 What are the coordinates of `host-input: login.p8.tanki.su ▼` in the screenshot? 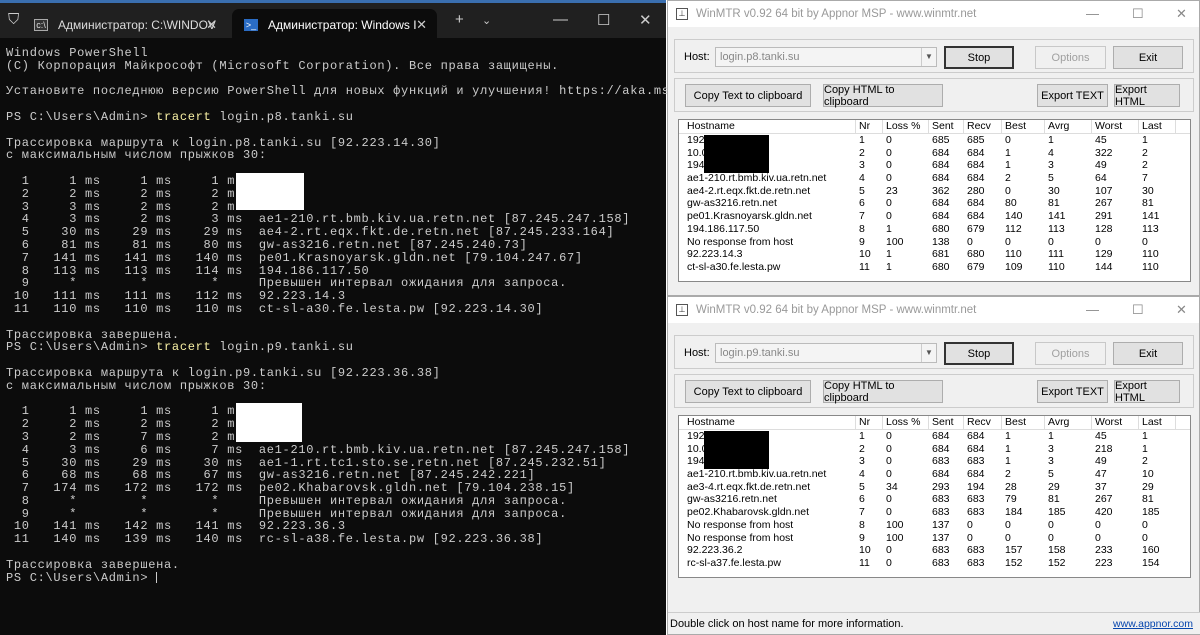 It's located at (826, 57).